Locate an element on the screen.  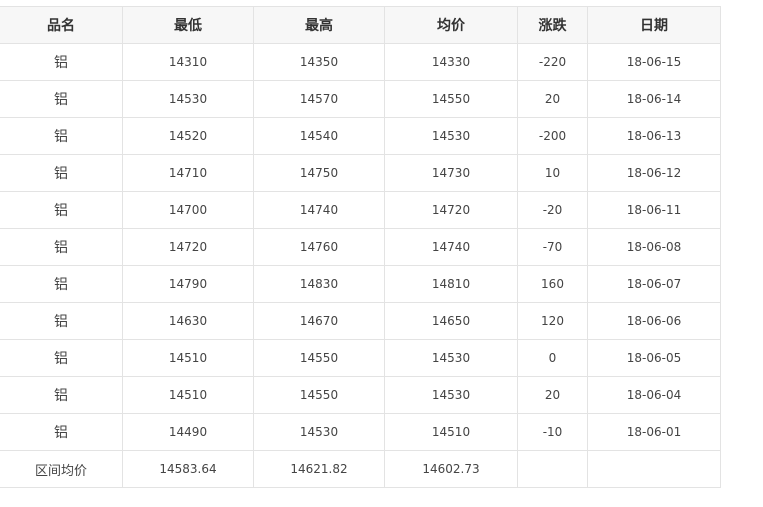
average-cell: 14740 is located at coordinates (451, 247).